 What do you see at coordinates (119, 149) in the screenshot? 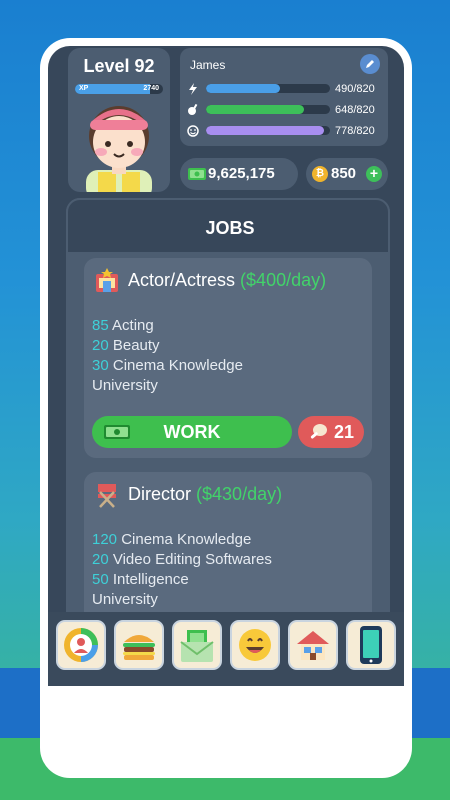
I see `avatar` at bounding box center [119, 149].